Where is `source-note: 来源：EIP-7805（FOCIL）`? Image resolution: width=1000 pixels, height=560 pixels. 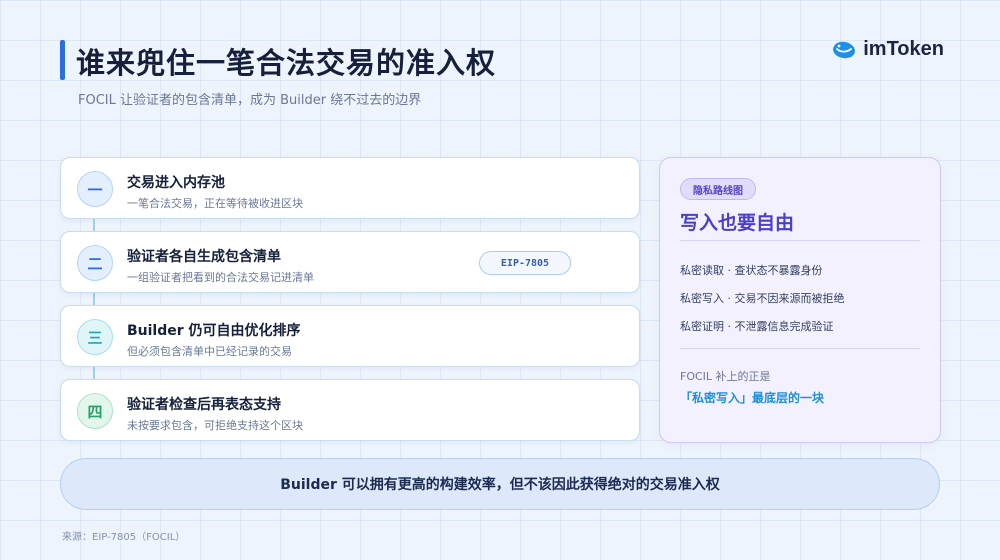 source-note: 来源：EIP-7805（FOCIL） is located at coordinates (124, 537).